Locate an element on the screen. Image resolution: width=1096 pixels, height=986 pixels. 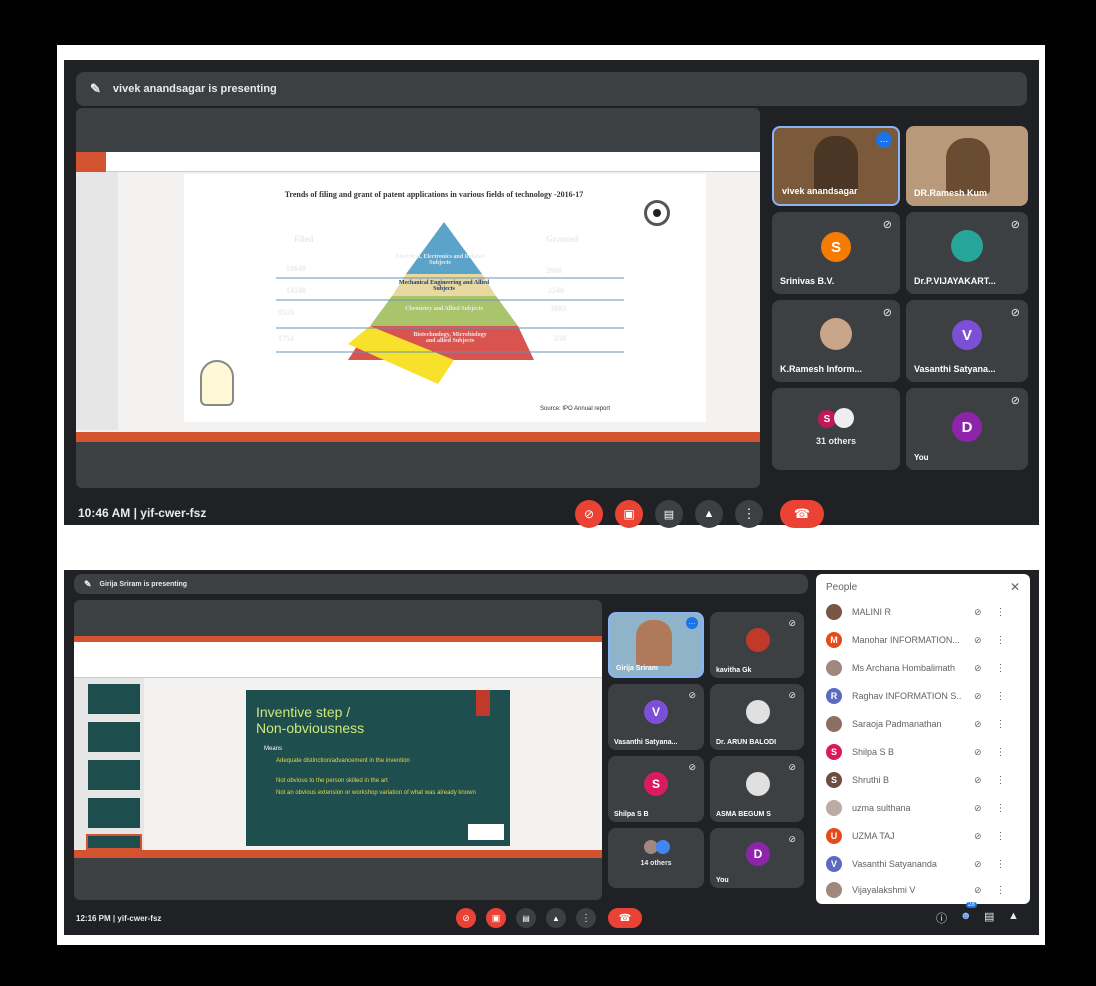
people-icon: ☻ is located at coordinates (966, 916).